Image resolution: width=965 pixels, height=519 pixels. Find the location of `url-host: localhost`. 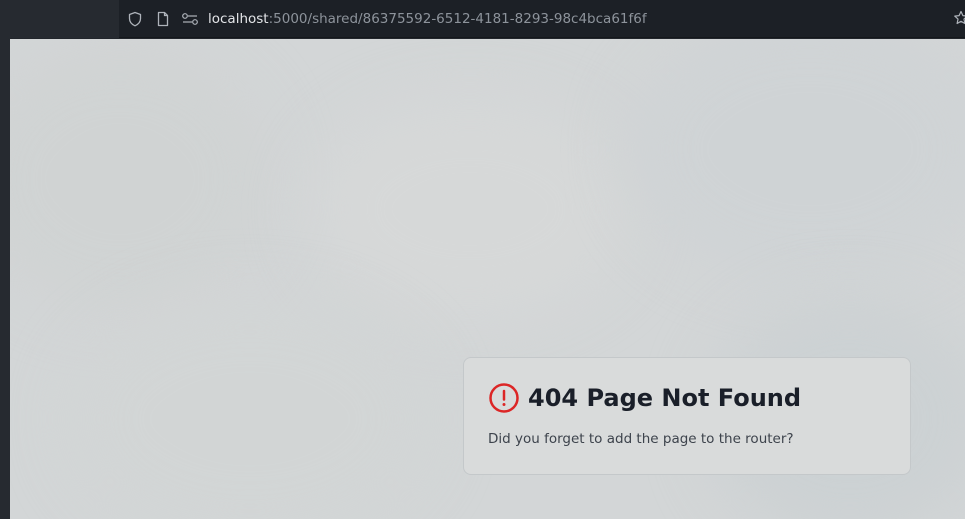

url-host: localhost is located at coordinates (238, 19).